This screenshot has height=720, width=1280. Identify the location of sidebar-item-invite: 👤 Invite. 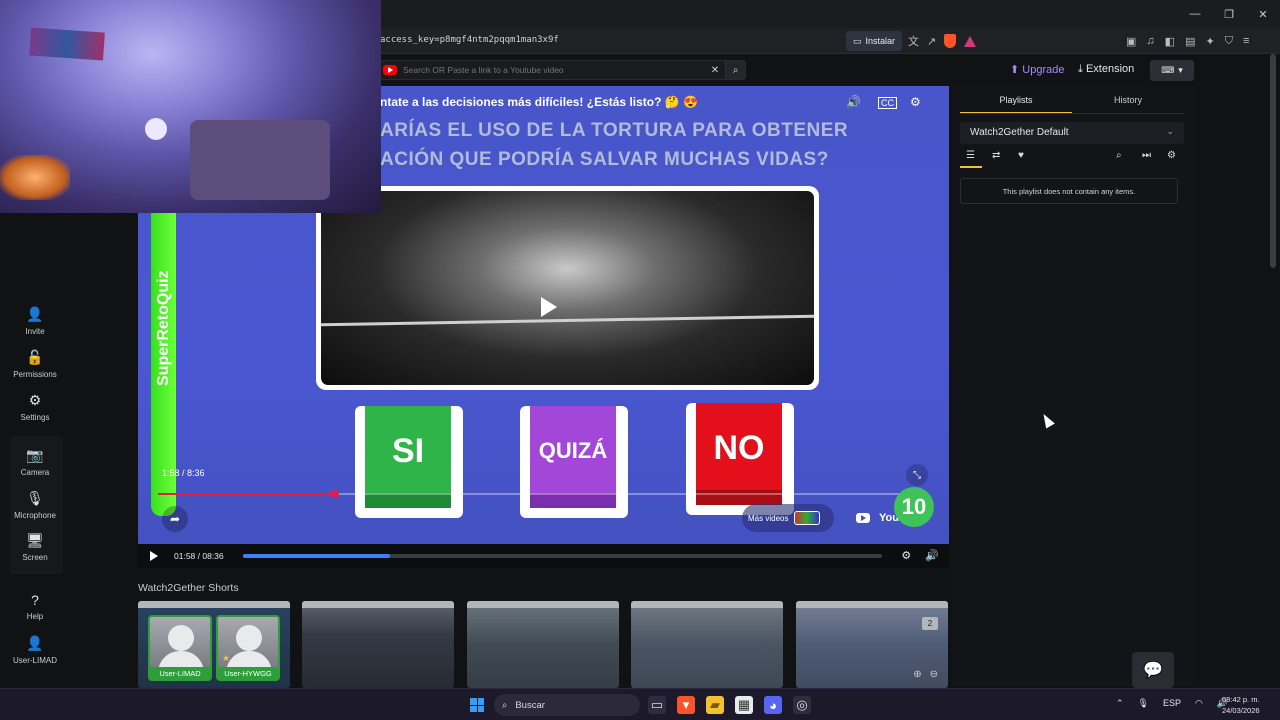
(35, 321).